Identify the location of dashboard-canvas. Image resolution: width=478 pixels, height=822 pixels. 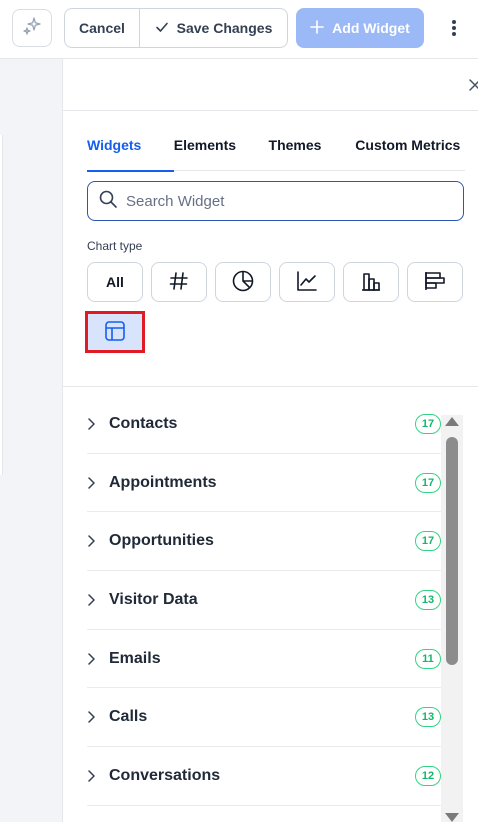
(31, 440).